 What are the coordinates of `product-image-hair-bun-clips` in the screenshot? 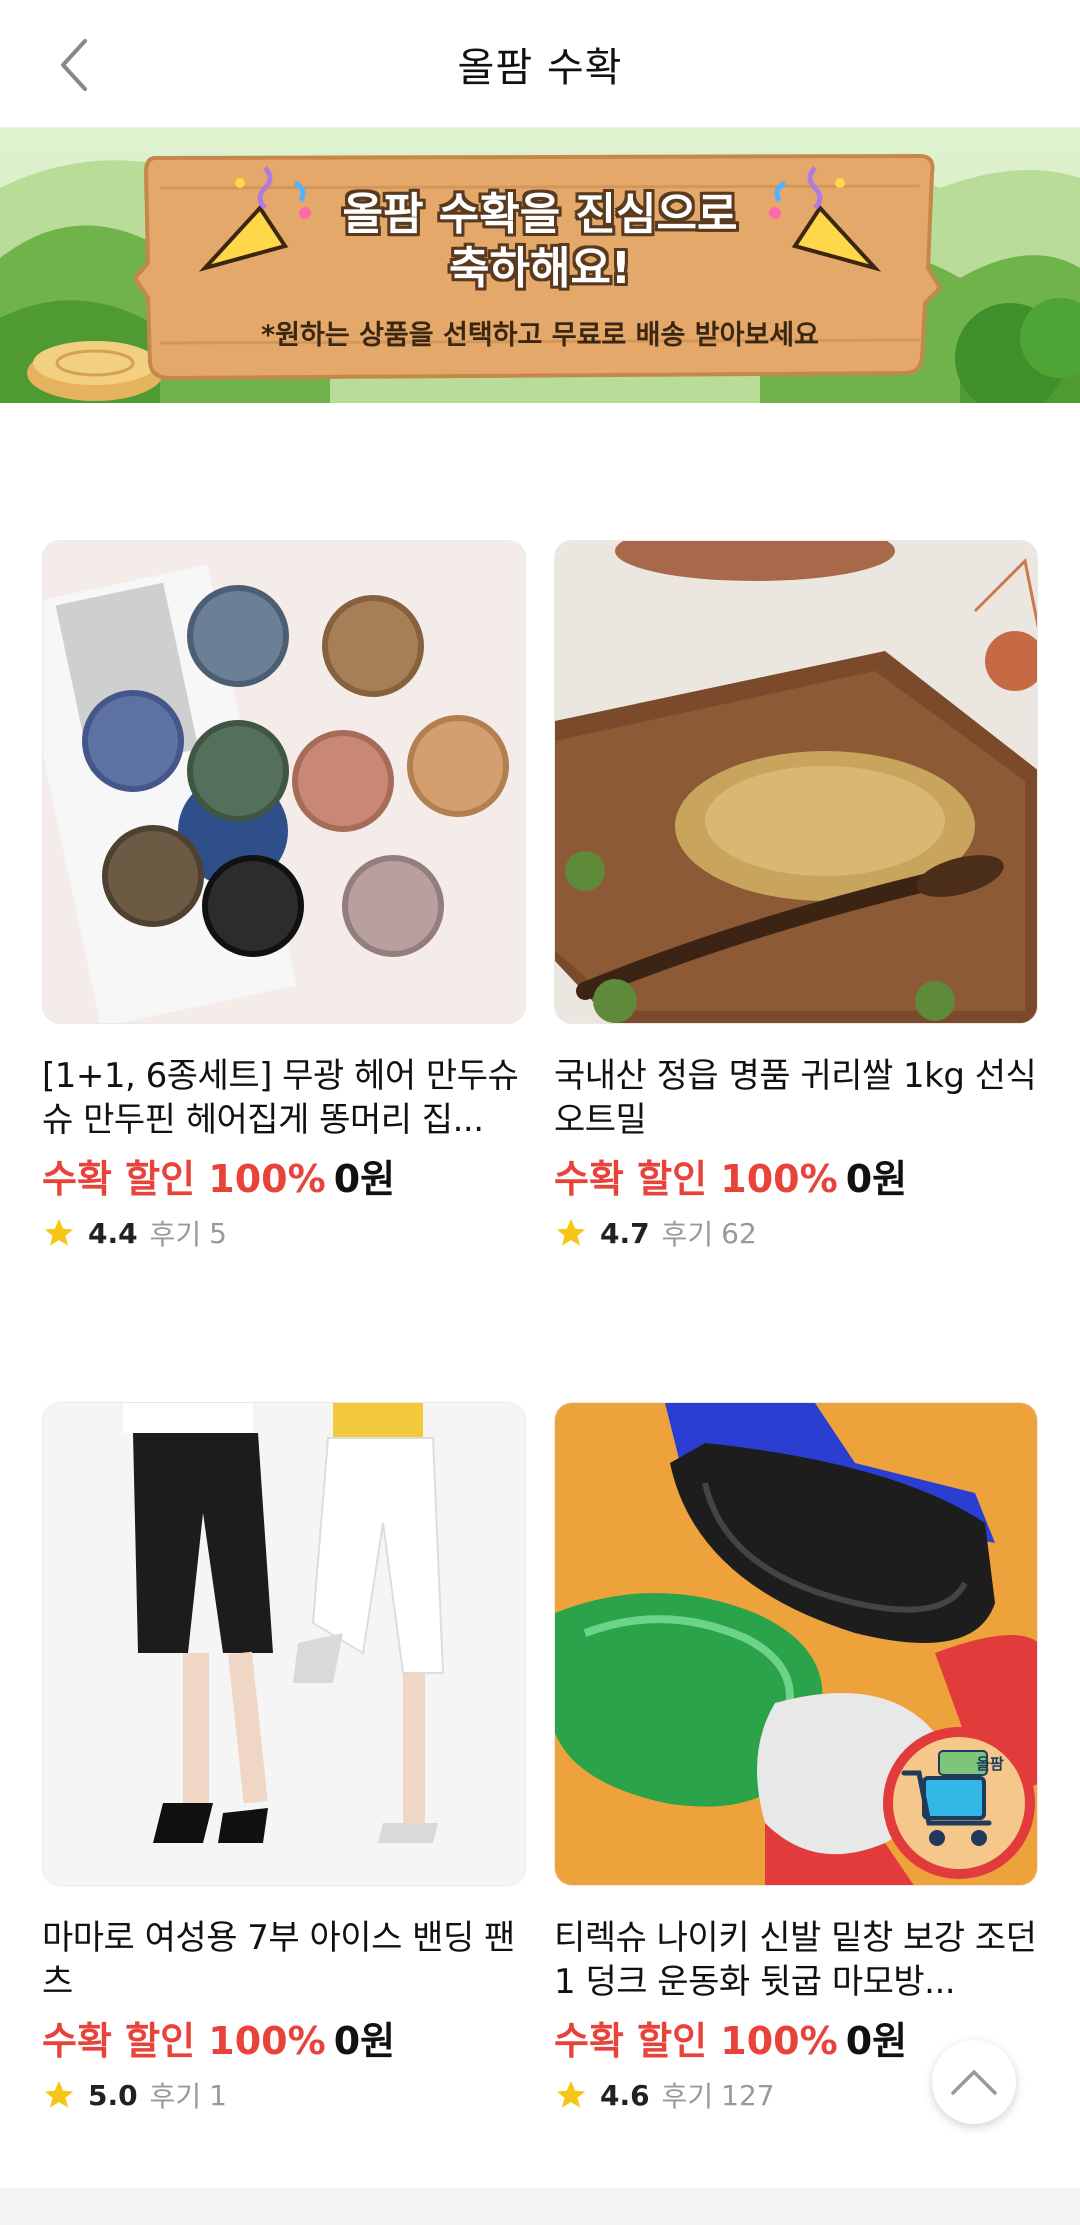 It's located at (284, 782).